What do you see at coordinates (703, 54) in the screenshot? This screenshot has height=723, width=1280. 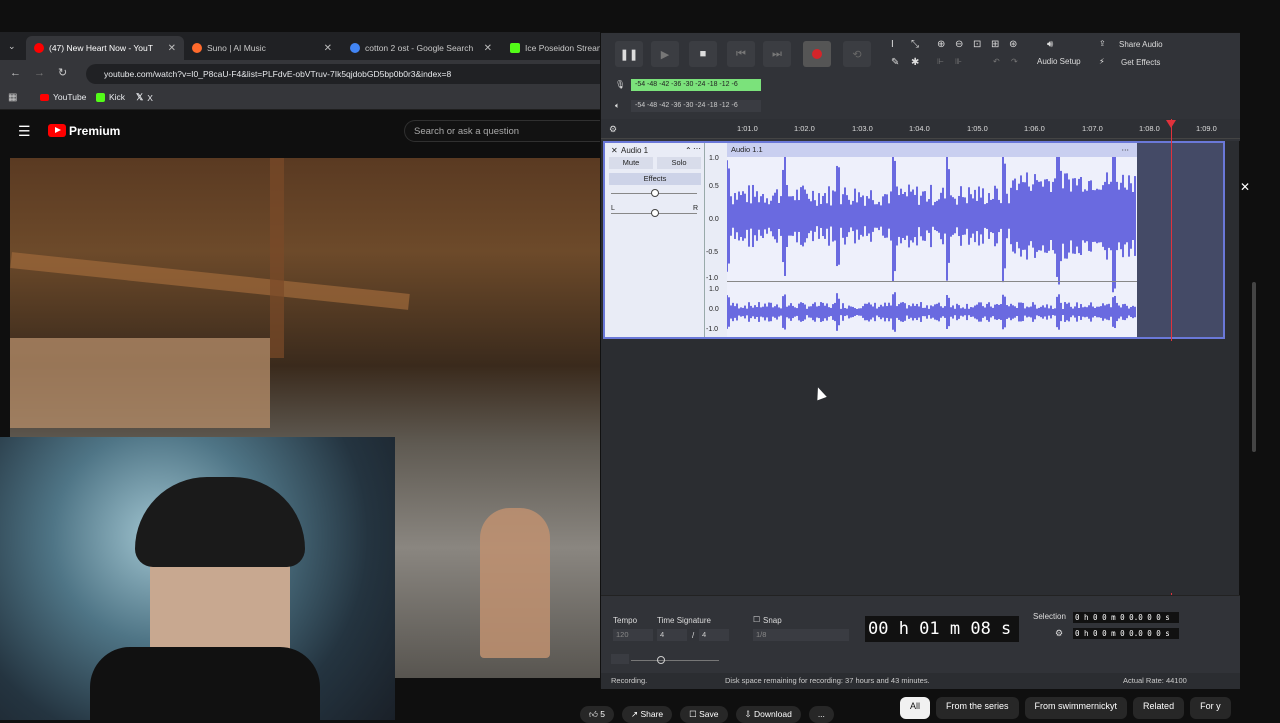 I see `stop-button: ■` at bounding box center [703, 54].